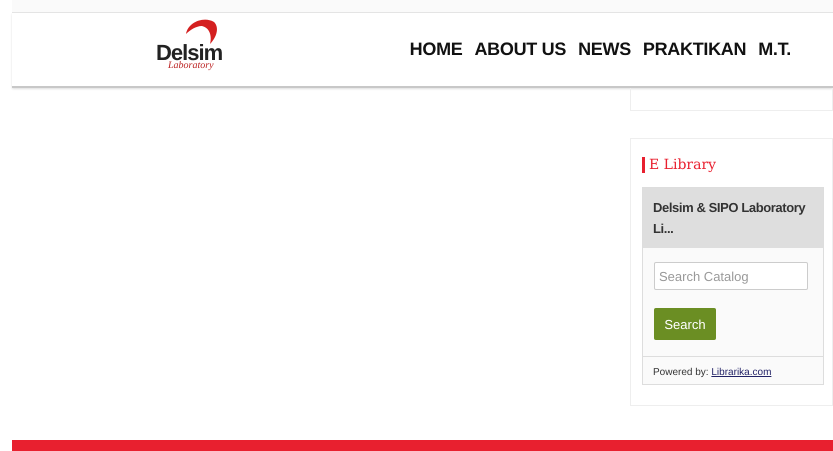 The image size is (833, 451). What do you see at coordinates (685, 324) in the screenshot?
I see `search-button: Search` at bounding box center [685, 324].